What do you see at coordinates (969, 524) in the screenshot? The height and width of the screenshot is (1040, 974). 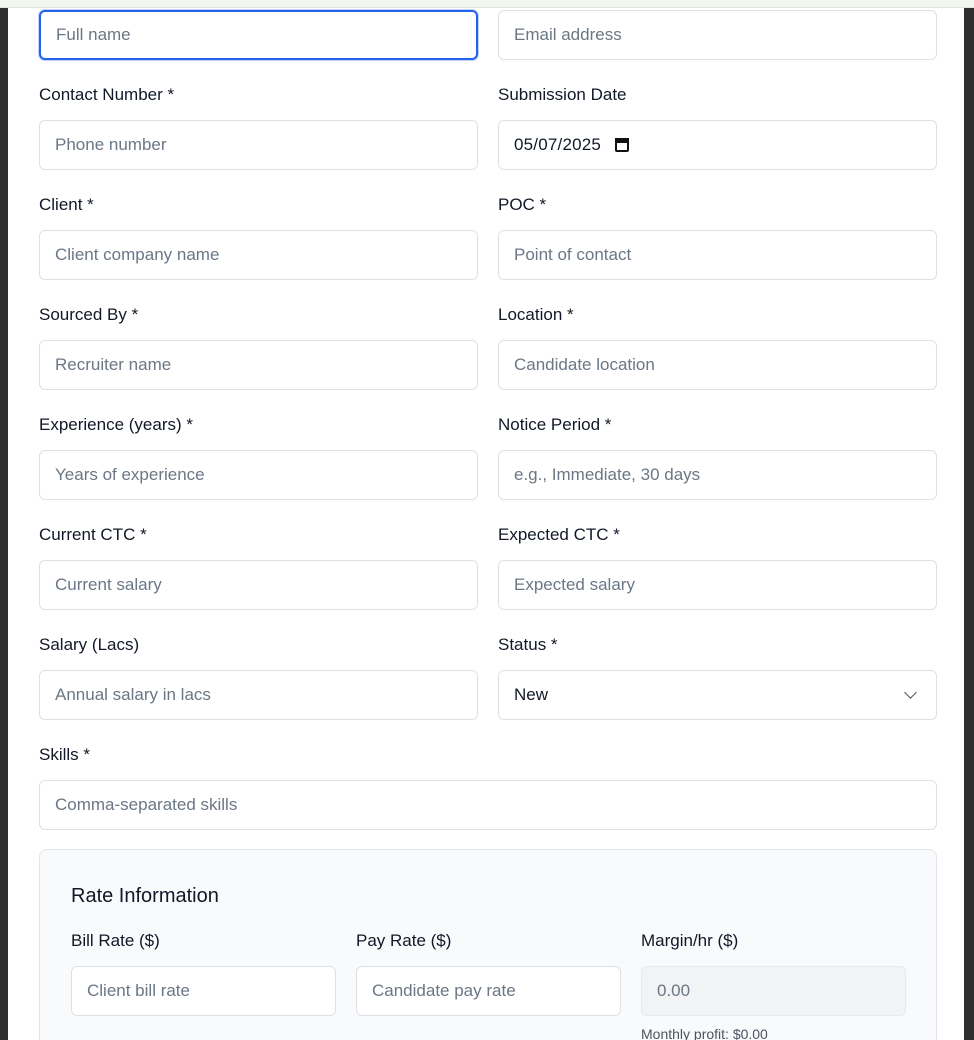 I see `modal-backdrop-right` at bounding box center [969, 524].